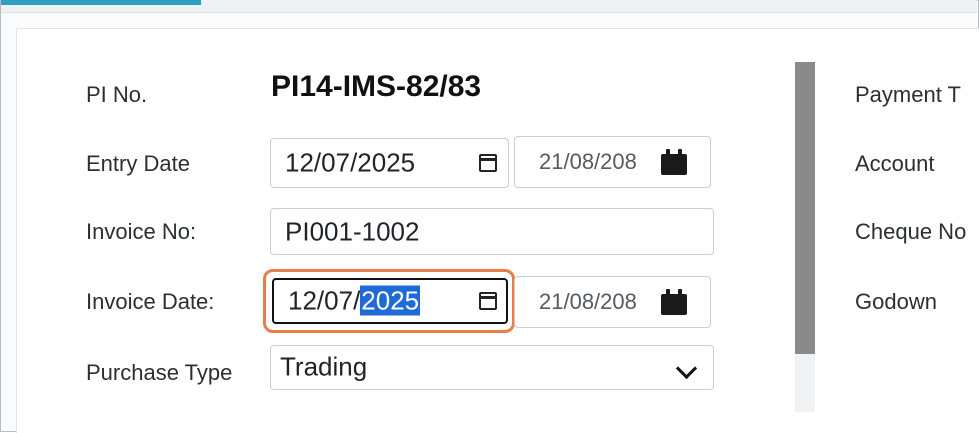 The image size is (979, 433). I want to click on invoice-date-label: Invoice Date:, so click(150, 301).